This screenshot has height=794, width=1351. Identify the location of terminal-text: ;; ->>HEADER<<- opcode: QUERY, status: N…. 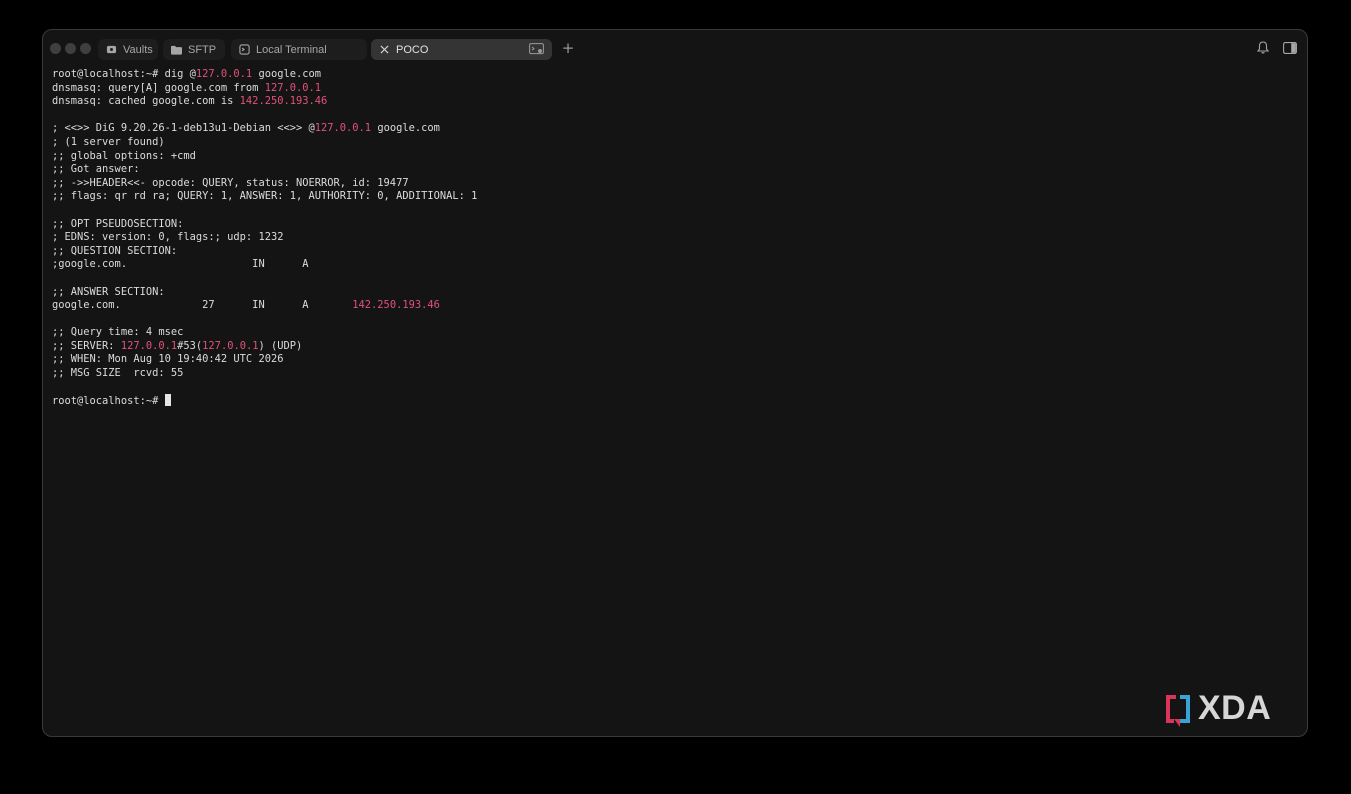
(230, 182).